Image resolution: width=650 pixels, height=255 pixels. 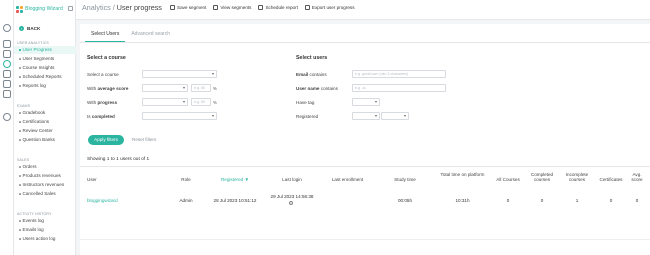 I want to click on is-completed-label: Is completed, so click(x=101, y=116).